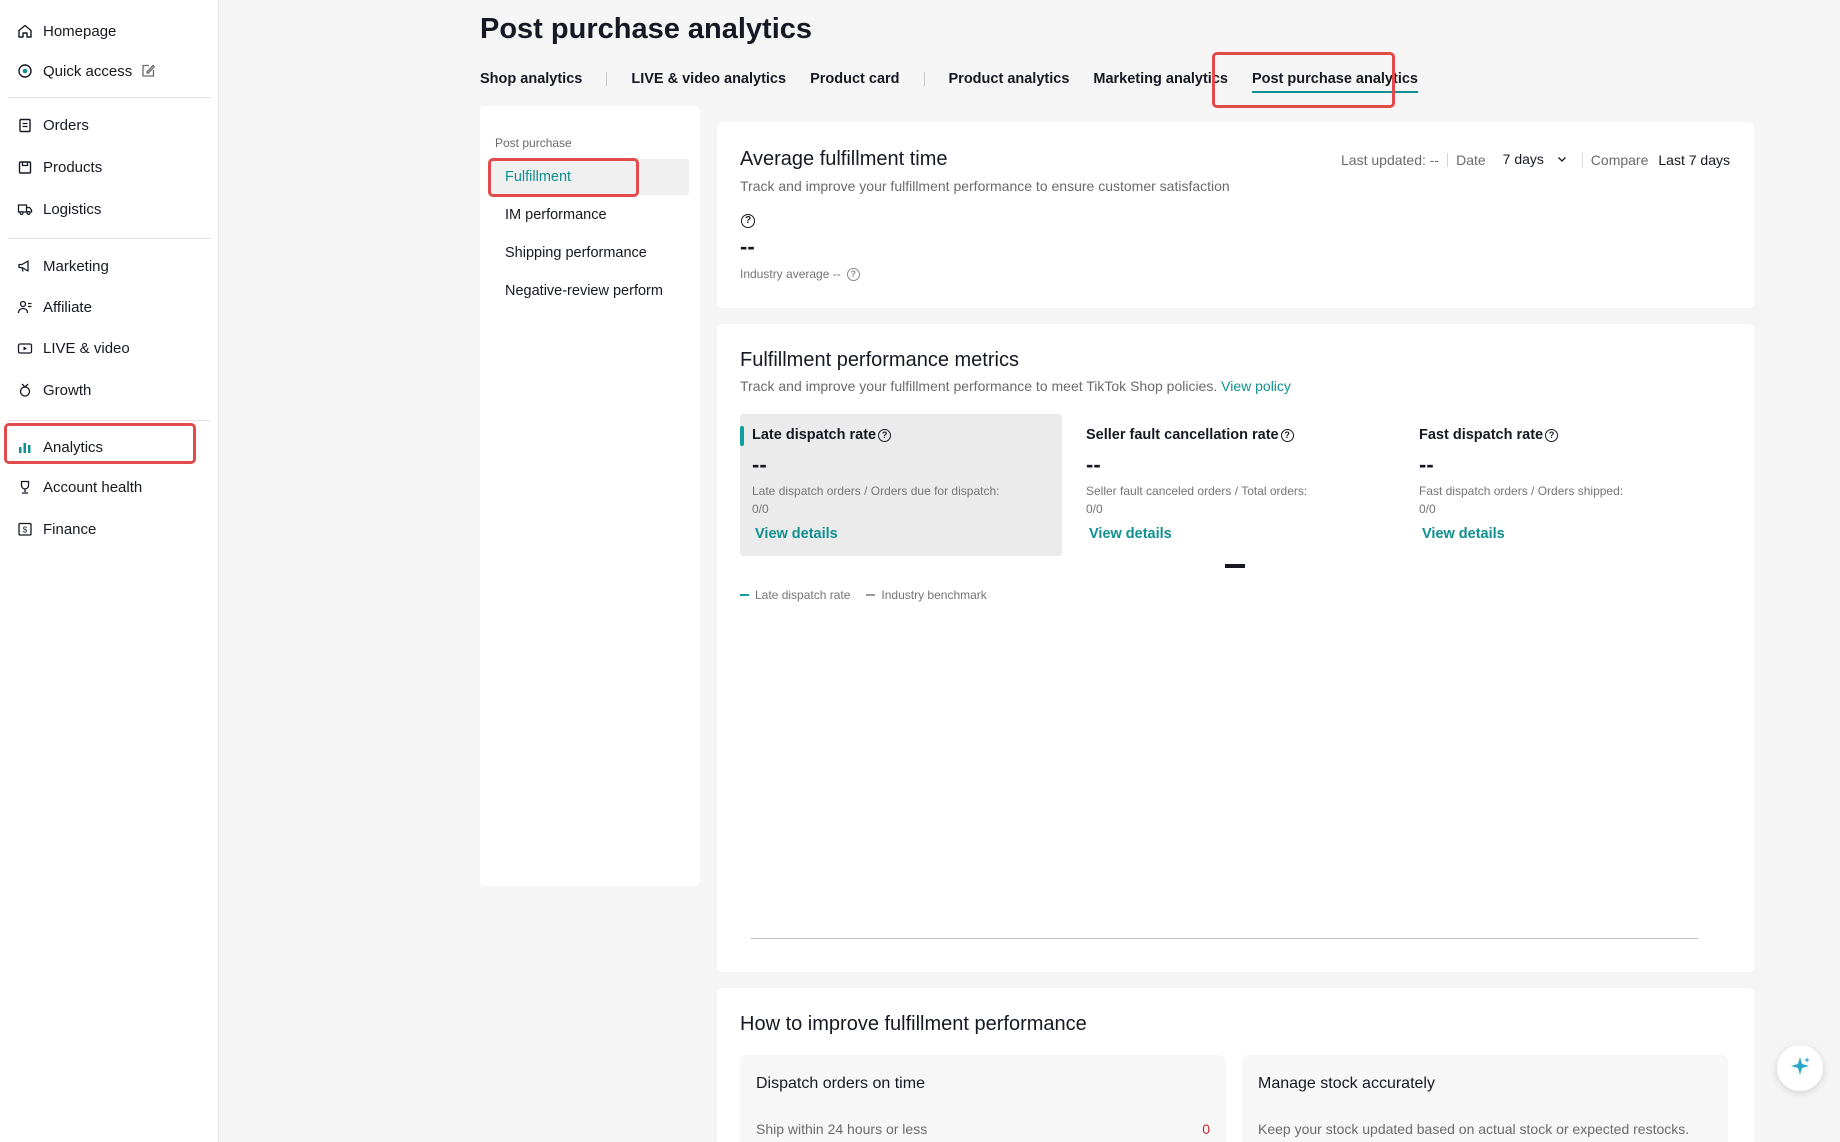 The image size is (1840, 1142). What do you see at coordinates (107, 31) in the screenshot?
I see `sidebar-item-homepage: Homepage` at bounding box center [107, 31].